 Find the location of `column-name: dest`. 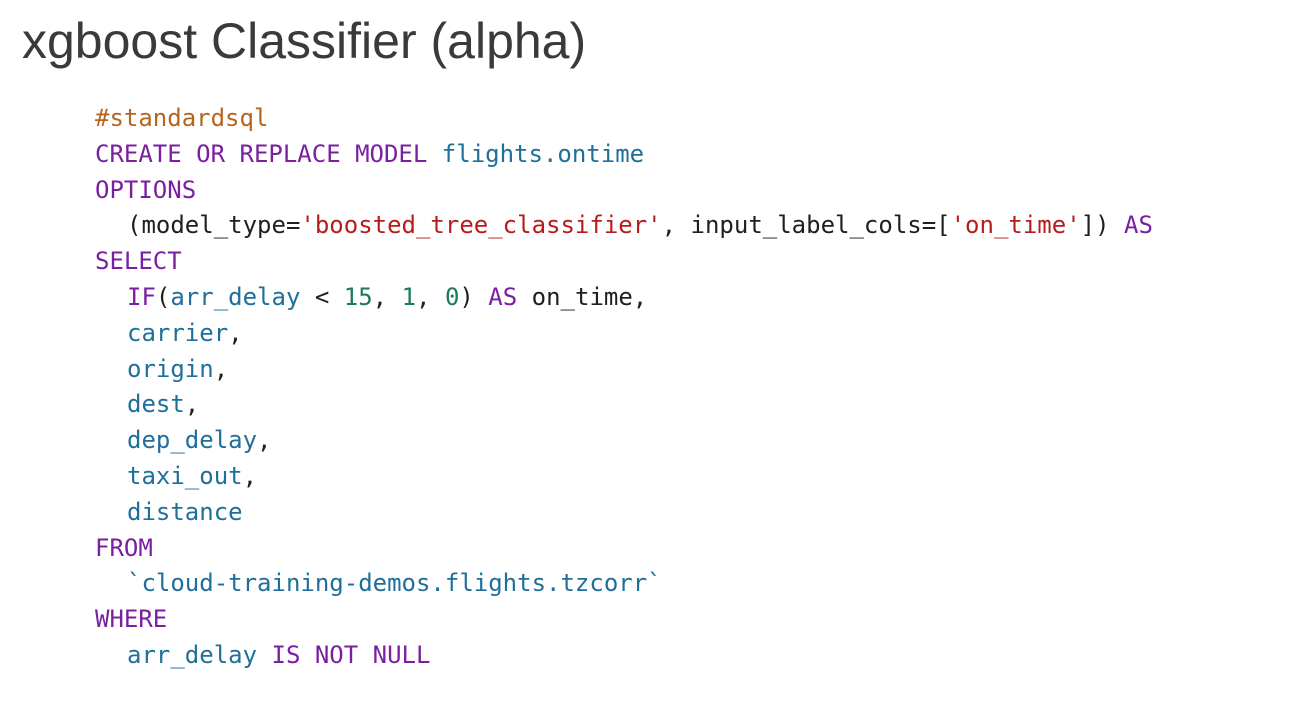

column-name: dest is located at coordinates (156, 404).